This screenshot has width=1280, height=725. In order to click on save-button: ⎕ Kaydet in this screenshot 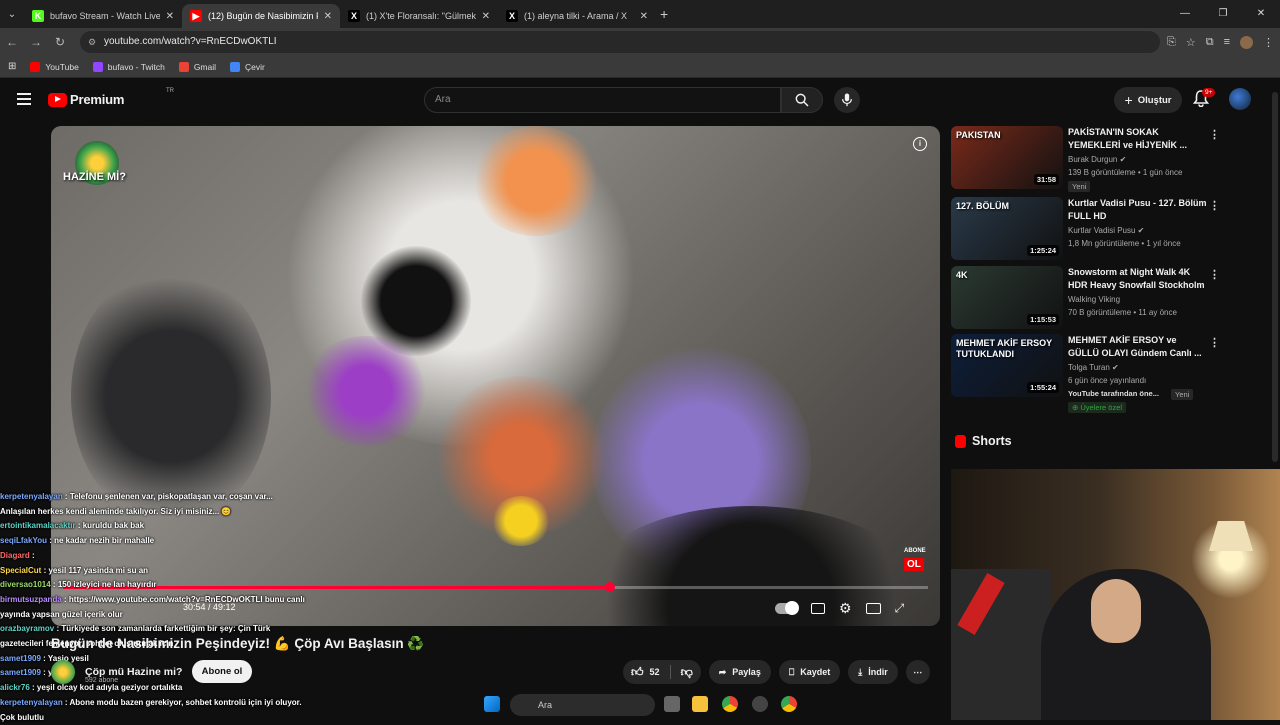, I will do `click(809, 672)`.